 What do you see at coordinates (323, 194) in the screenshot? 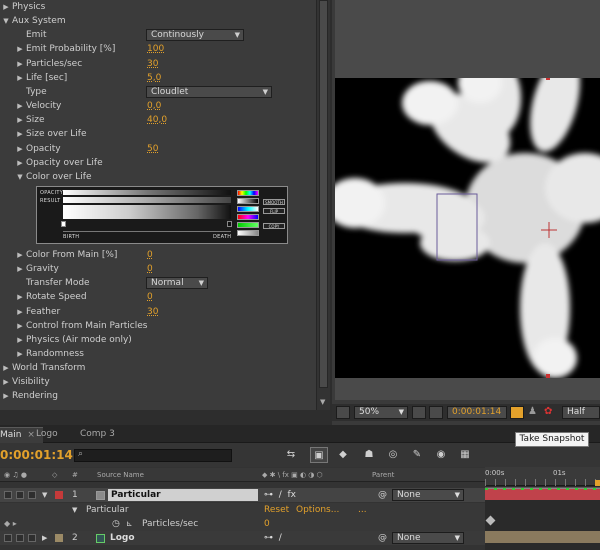
I see `effects-scrollbar-thumb` at bounding box center [323, 194].